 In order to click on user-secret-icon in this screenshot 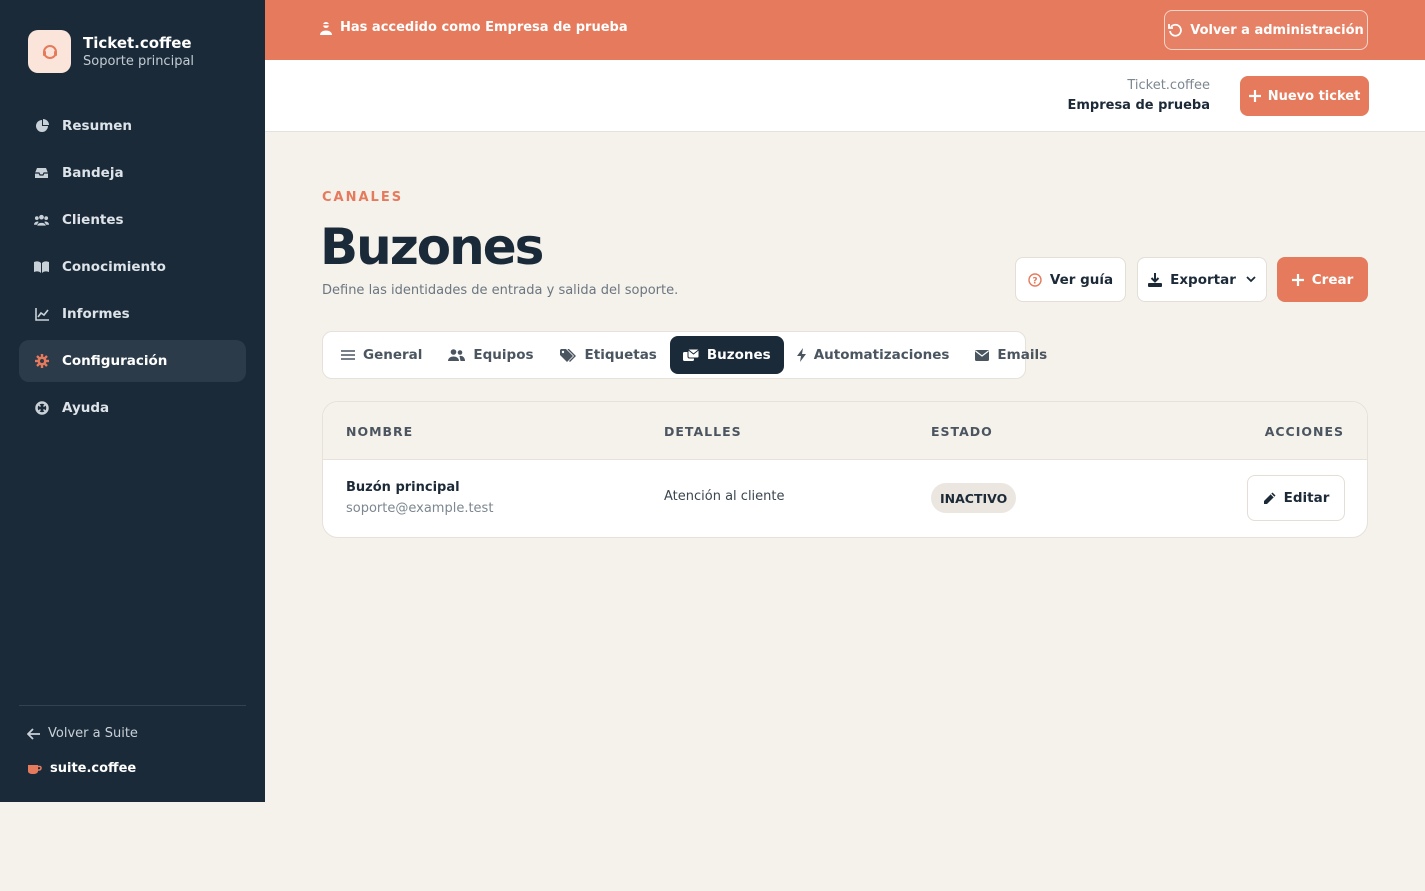, I will do `click(326, 28)`.